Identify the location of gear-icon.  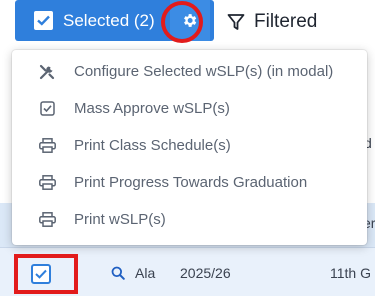
(190, 20).